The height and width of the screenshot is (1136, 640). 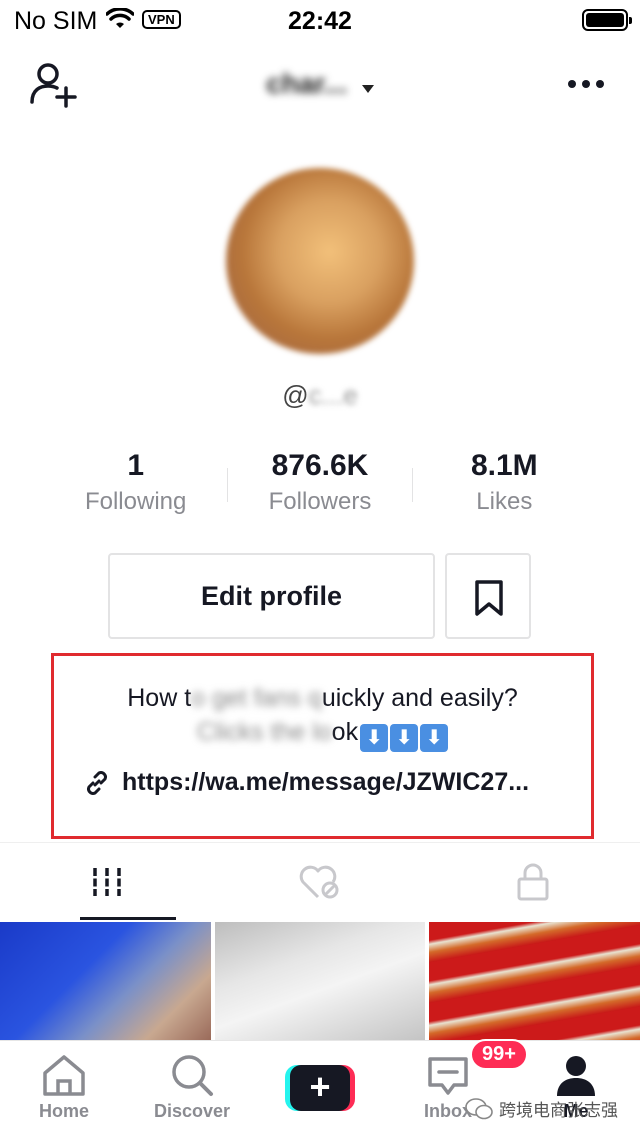 What do you see at coordinates (419, 698) in the screenshot?
I see `bio-text: uickly and easily?` at bounding box center [419, 698].